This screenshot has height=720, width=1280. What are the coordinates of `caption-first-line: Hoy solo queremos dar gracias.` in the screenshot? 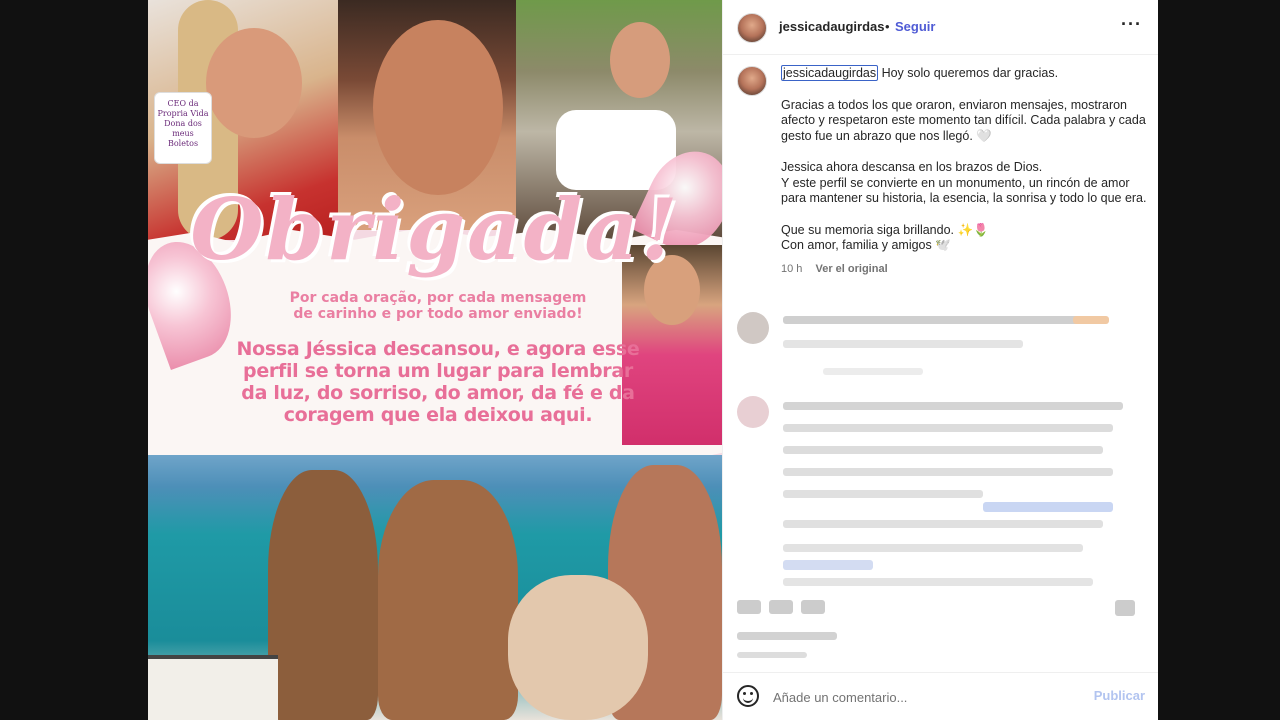 It's located at (968, 73).